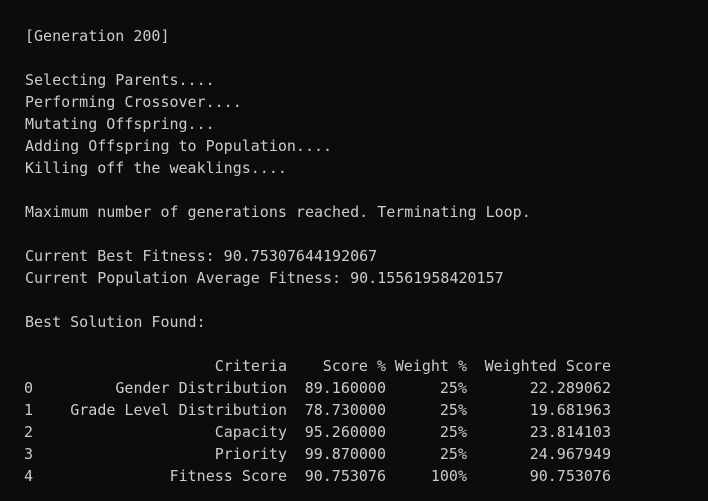 This screenshot has width=708, height=501. Describe the element at coordinates (201, 388) in the screenshot. I see `row-criteria: Gender Distribution` at that location.